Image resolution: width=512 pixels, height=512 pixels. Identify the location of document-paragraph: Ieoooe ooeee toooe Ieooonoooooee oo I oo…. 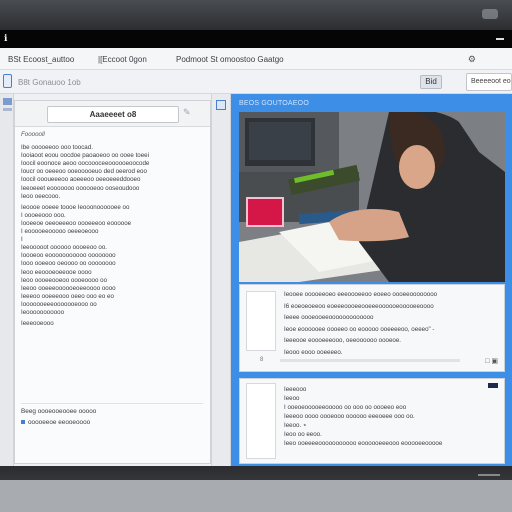
(76, 259).